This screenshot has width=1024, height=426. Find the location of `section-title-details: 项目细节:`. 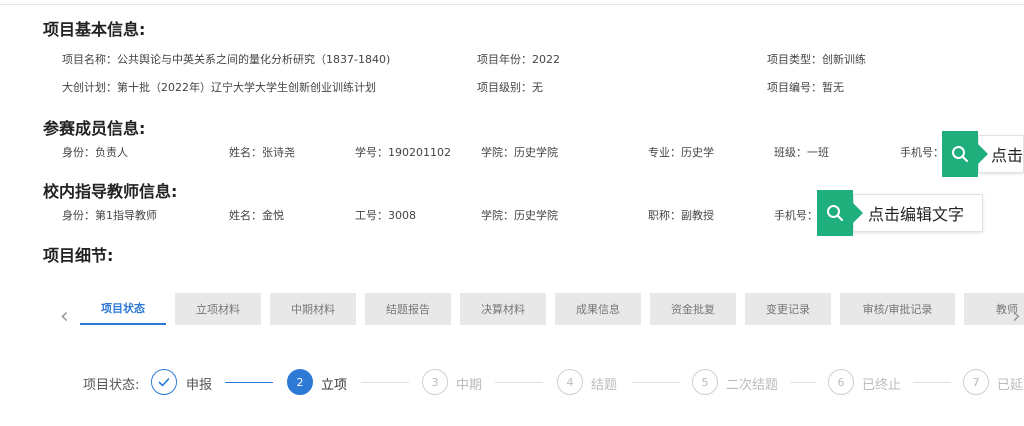

section-title-details: 项目细节: is located at coordinates (78, 255).